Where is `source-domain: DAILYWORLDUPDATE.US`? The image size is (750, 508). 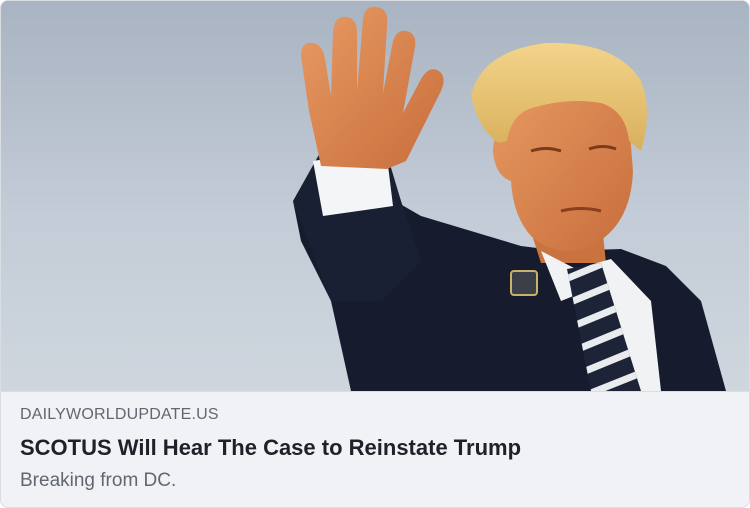
source-domain: DAILYWORLDUPDATE.US is located at coordinates (119, 414).